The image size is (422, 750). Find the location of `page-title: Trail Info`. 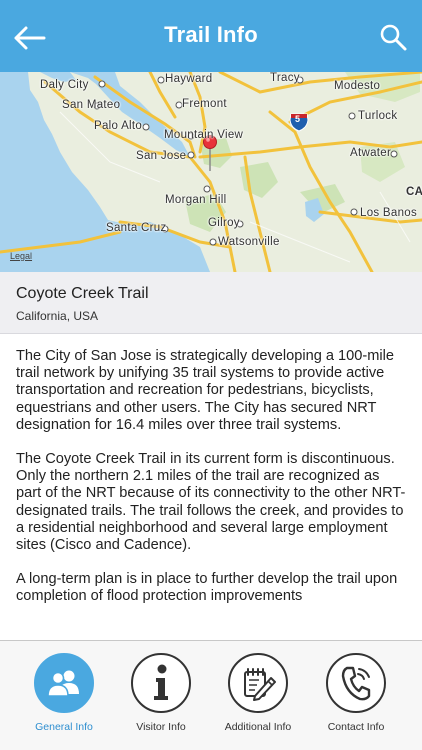

page-title: Trail Info is located at coordinates (211, 34).